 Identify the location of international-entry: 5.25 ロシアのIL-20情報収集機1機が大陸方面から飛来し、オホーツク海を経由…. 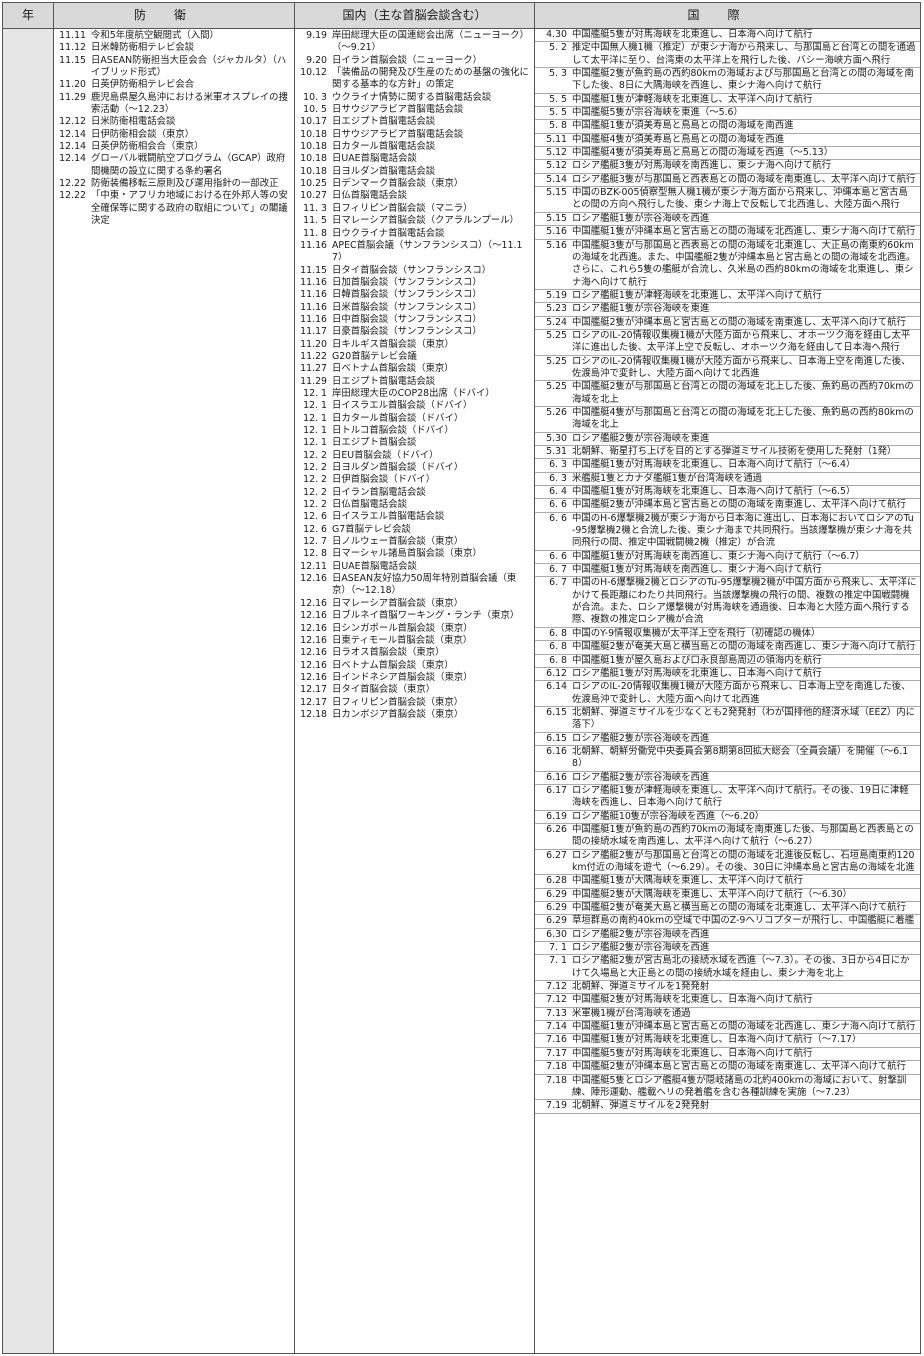
(727, 343).